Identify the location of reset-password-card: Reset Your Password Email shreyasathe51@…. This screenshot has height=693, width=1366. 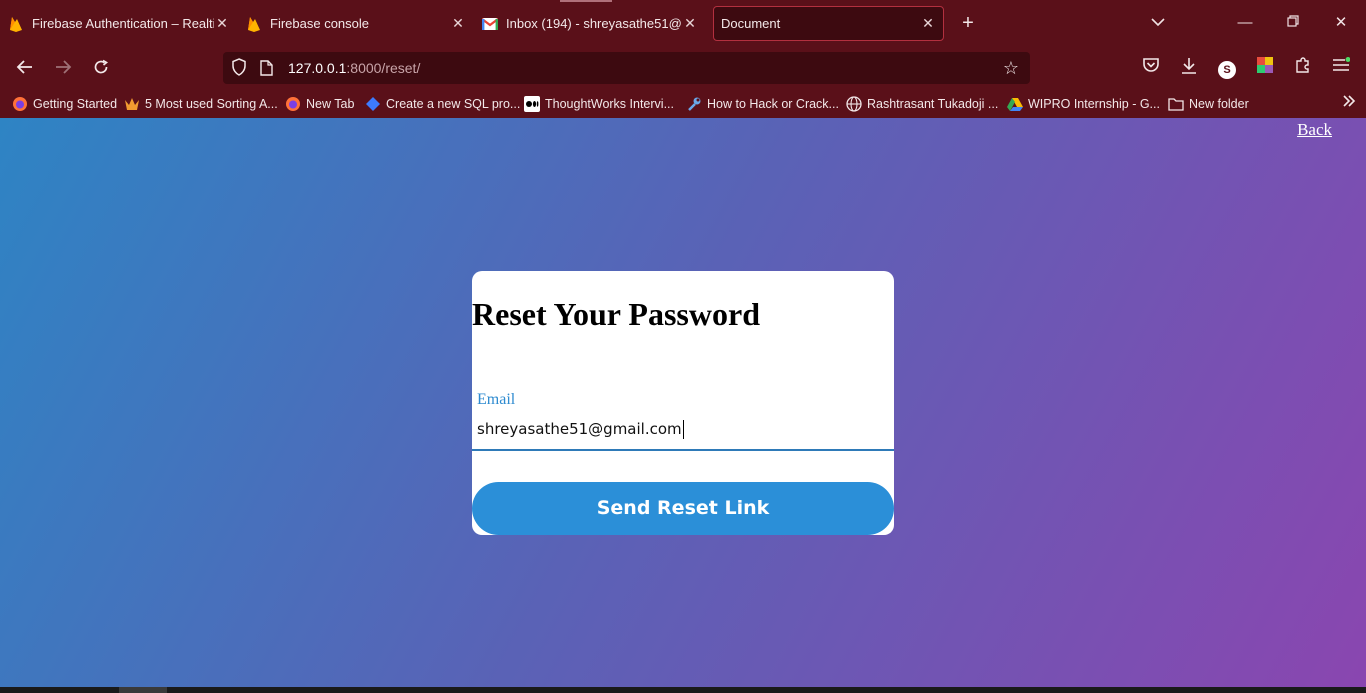
(683, 403).